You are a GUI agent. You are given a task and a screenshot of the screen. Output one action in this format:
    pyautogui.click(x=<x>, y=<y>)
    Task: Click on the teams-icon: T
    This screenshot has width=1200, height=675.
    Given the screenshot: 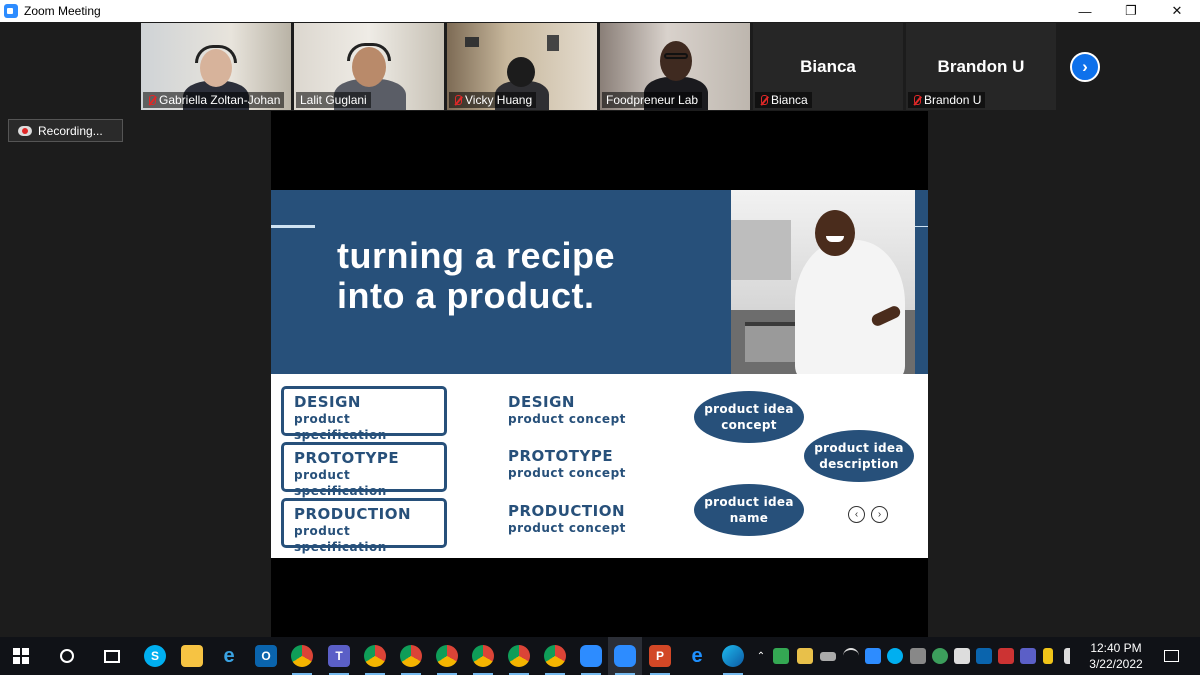 What is the action you would take?
    pyautogui.click(x=339, y=656)
    